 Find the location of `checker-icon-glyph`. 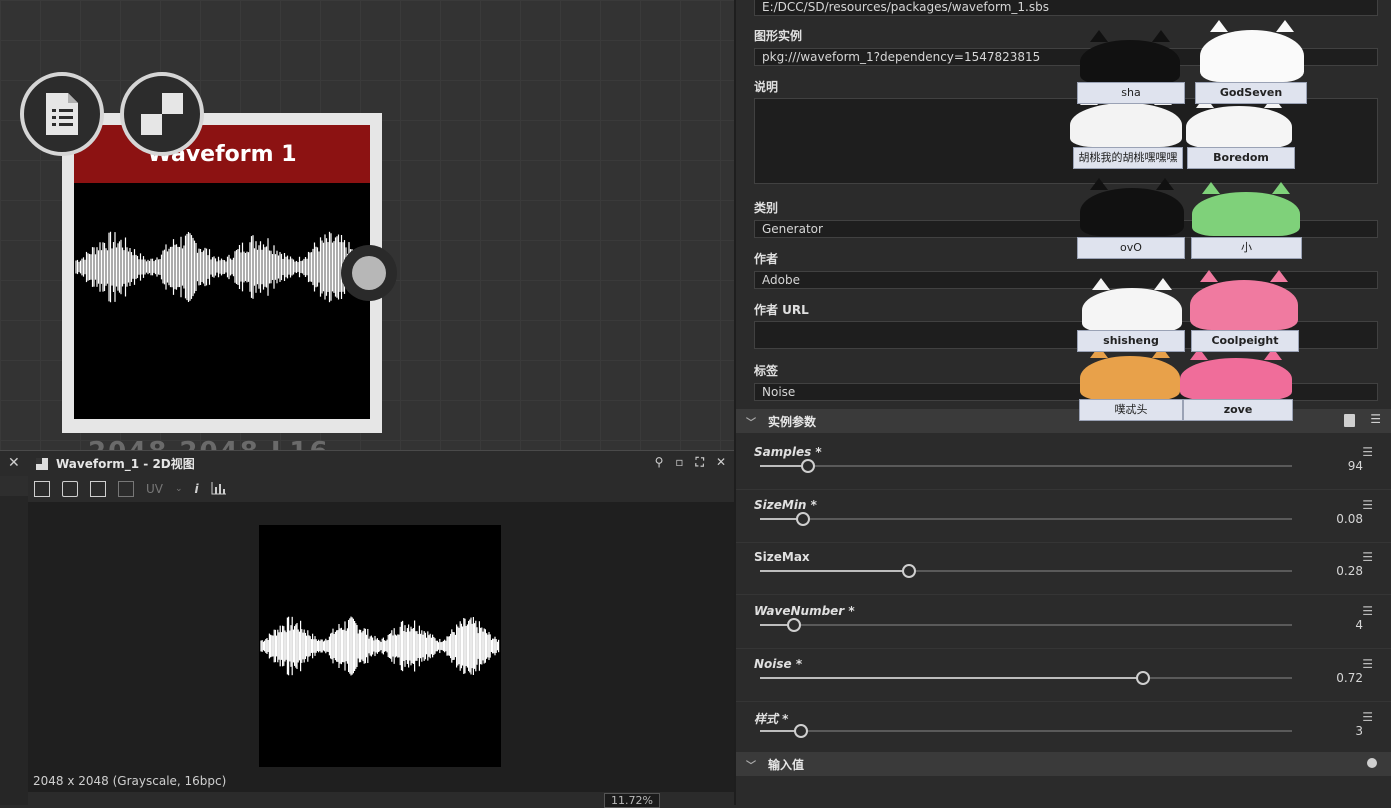

checker-icon-glyph is located at coordinates (162, 114).